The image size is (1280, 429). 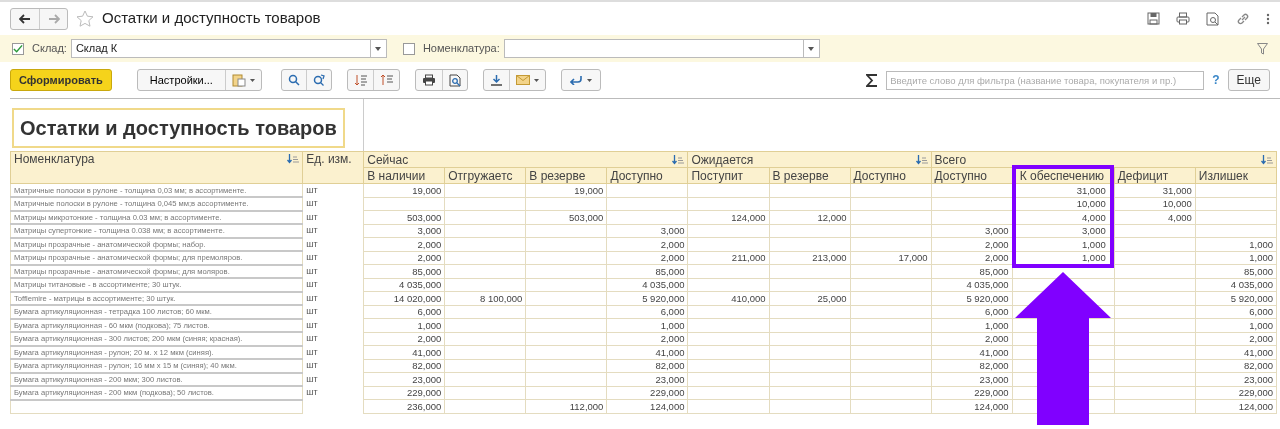 What do you see at coordinates (810, 258) in the screenshot?
I see `table-cell: 213,000` at bounding box center [810, 258].